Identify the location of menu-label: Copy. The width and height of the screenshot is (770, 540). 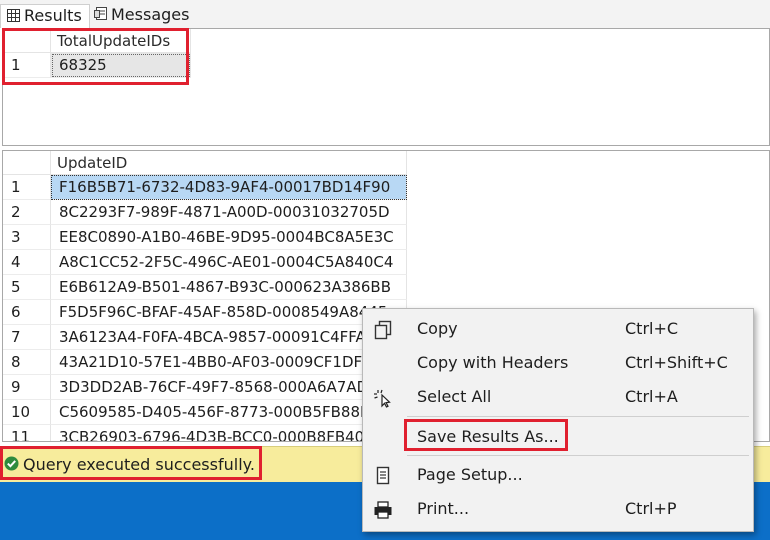
(437, 328).